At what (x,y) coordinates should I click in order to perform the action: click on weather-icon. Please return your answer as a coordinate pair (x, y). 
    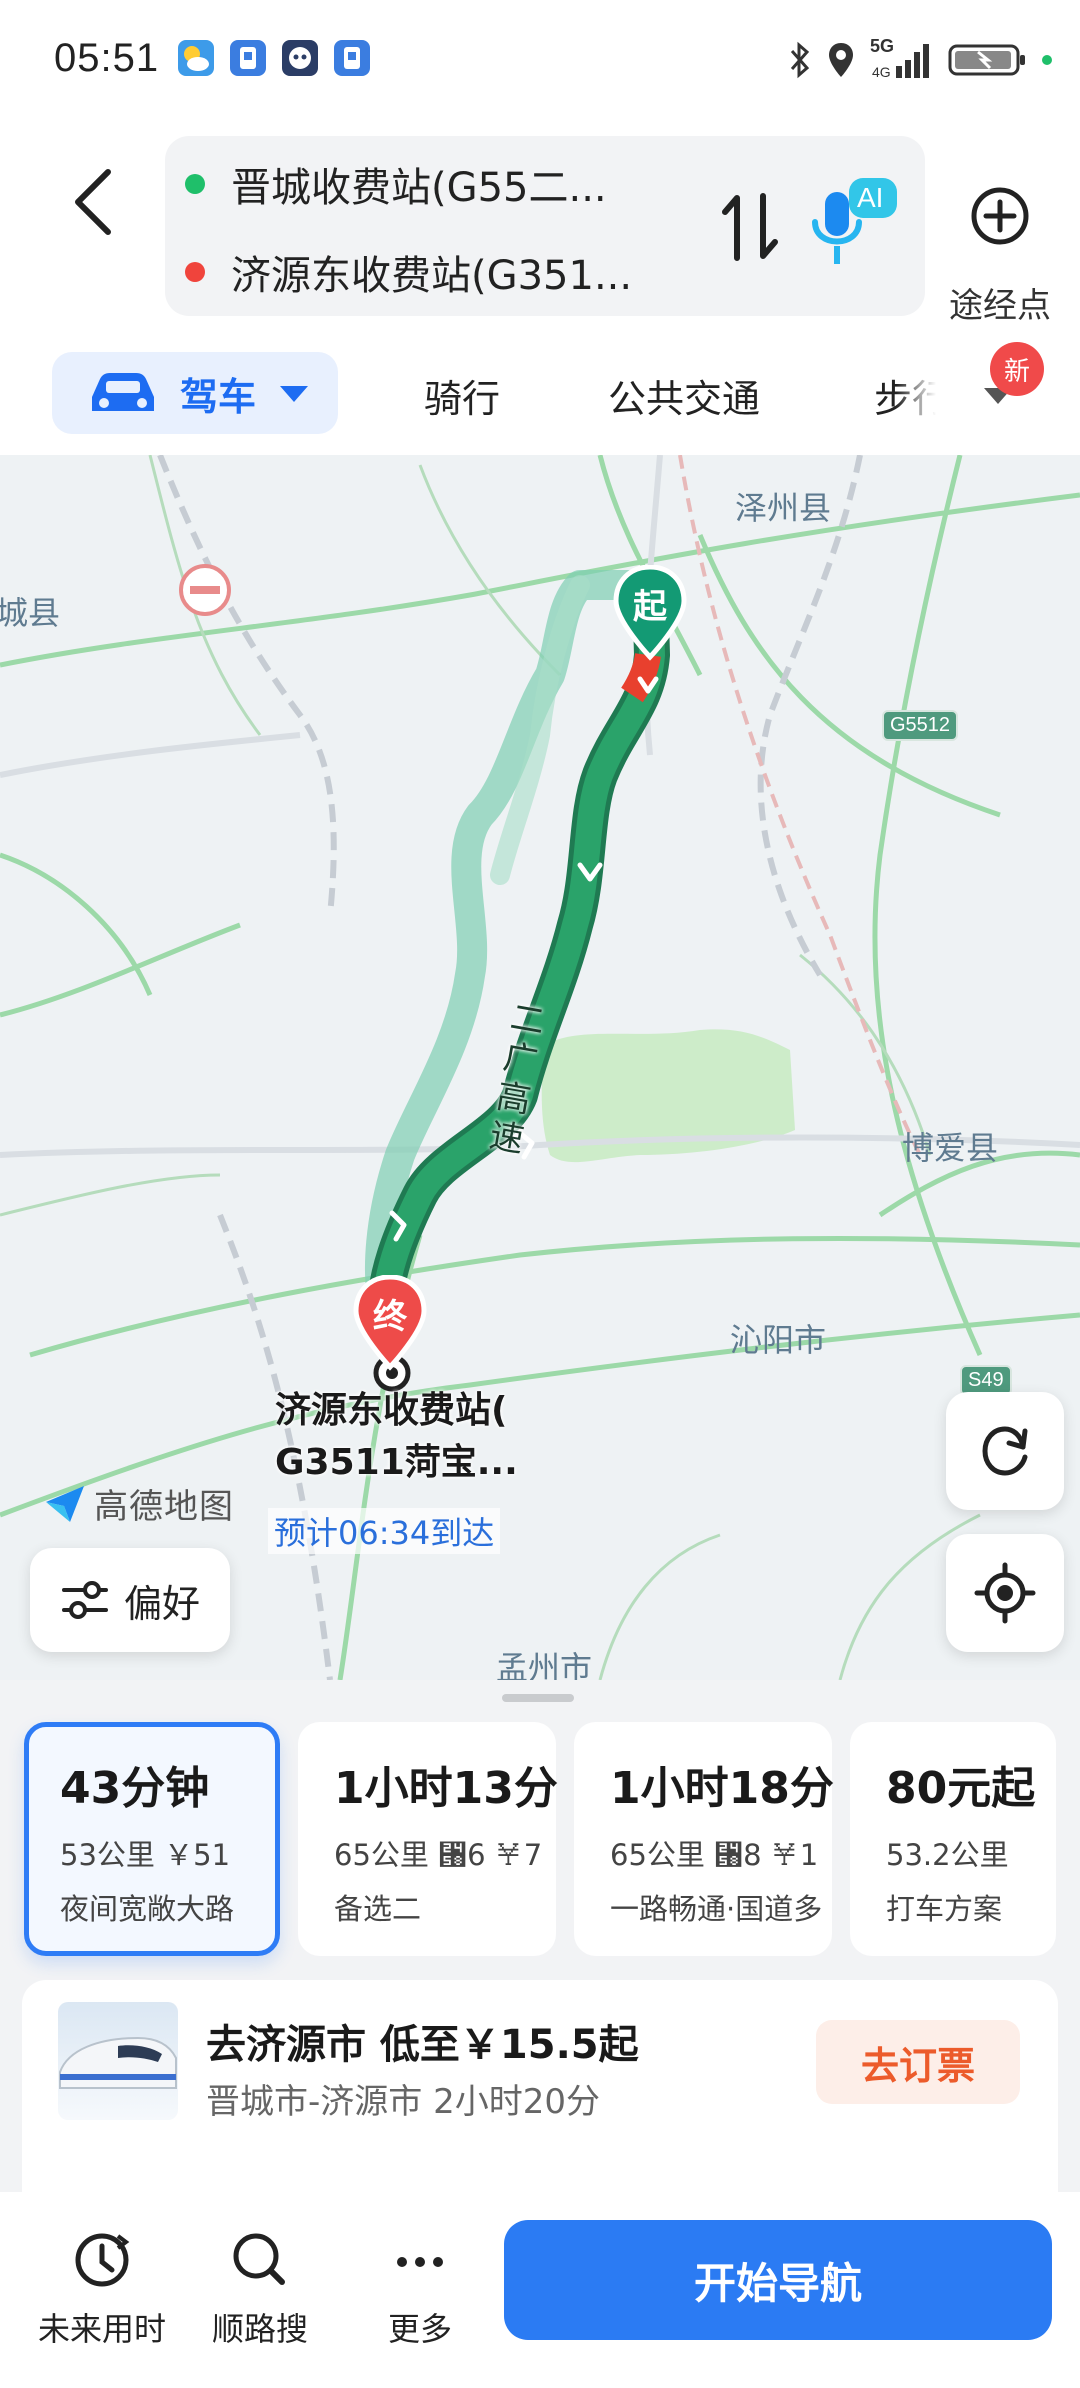
    Looking at the image, I should click on (196, 58).